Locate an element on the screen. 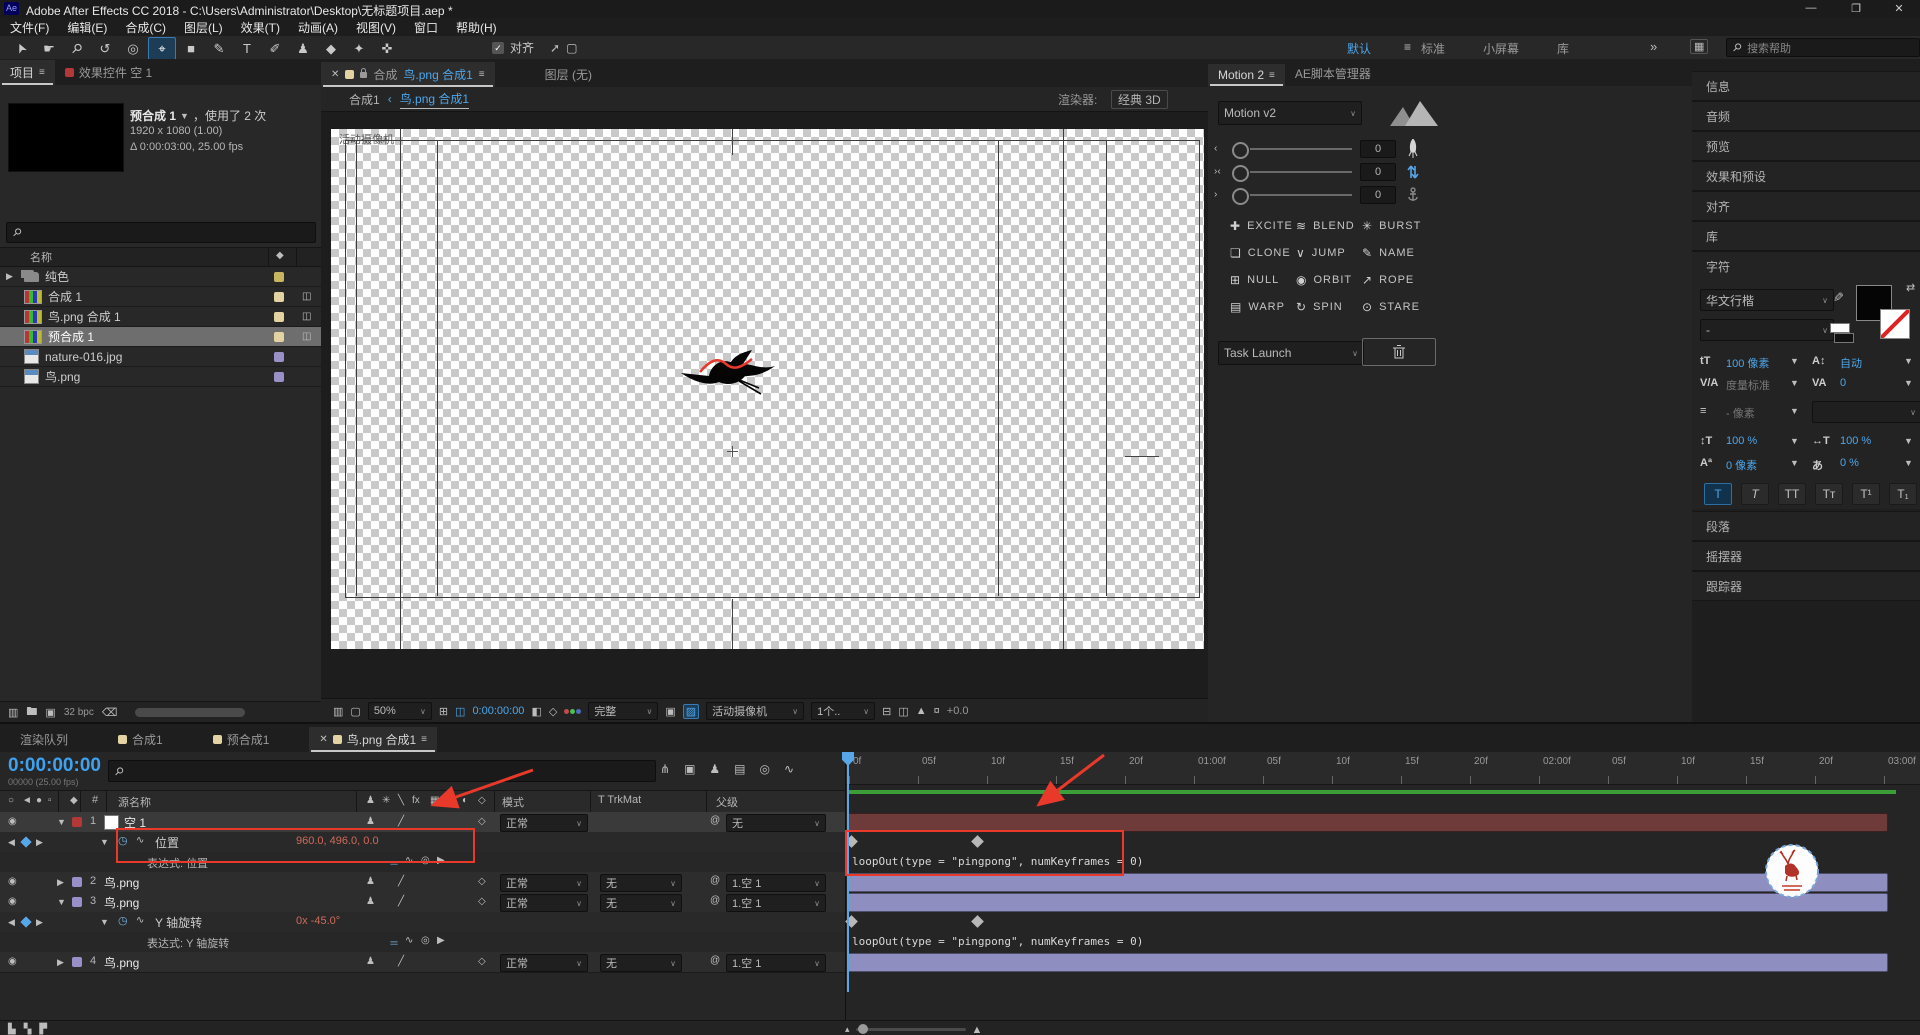  motion-button-stare: ⊙ STARE is located at coordinates (1394, 307).